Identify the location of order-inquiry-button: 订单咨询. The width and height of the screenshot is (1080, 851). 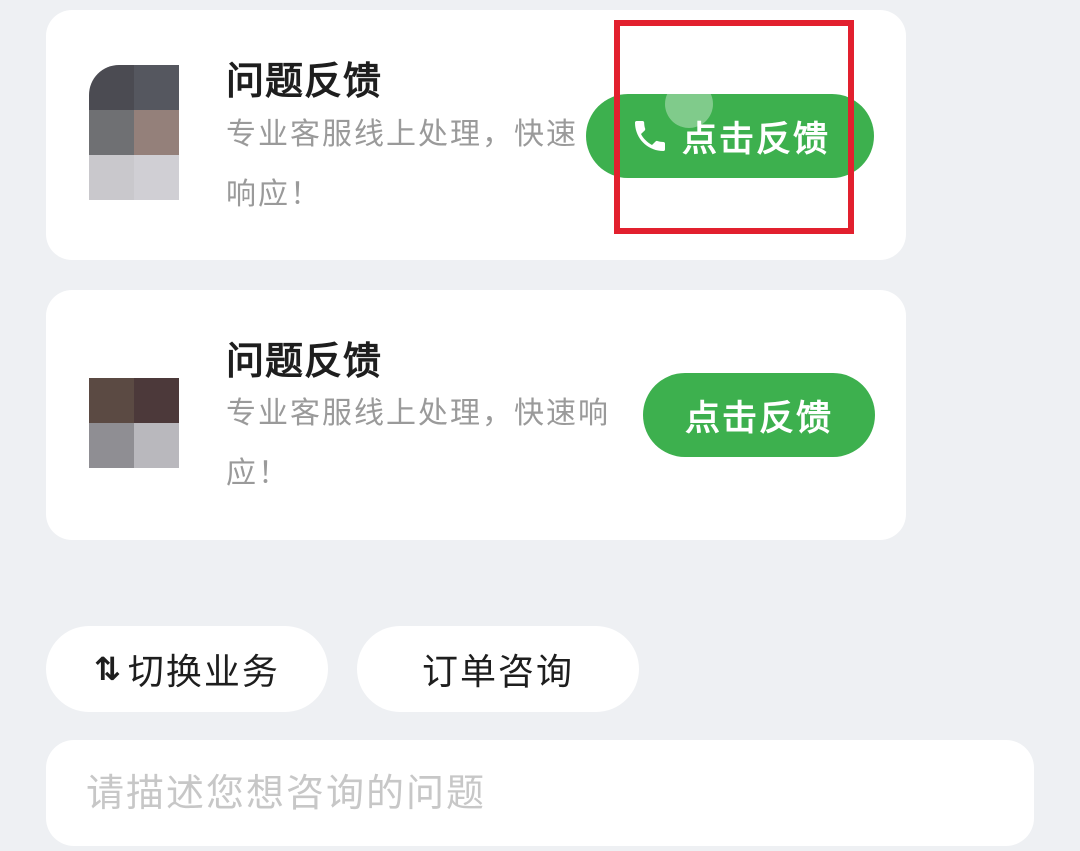
(498, 669).